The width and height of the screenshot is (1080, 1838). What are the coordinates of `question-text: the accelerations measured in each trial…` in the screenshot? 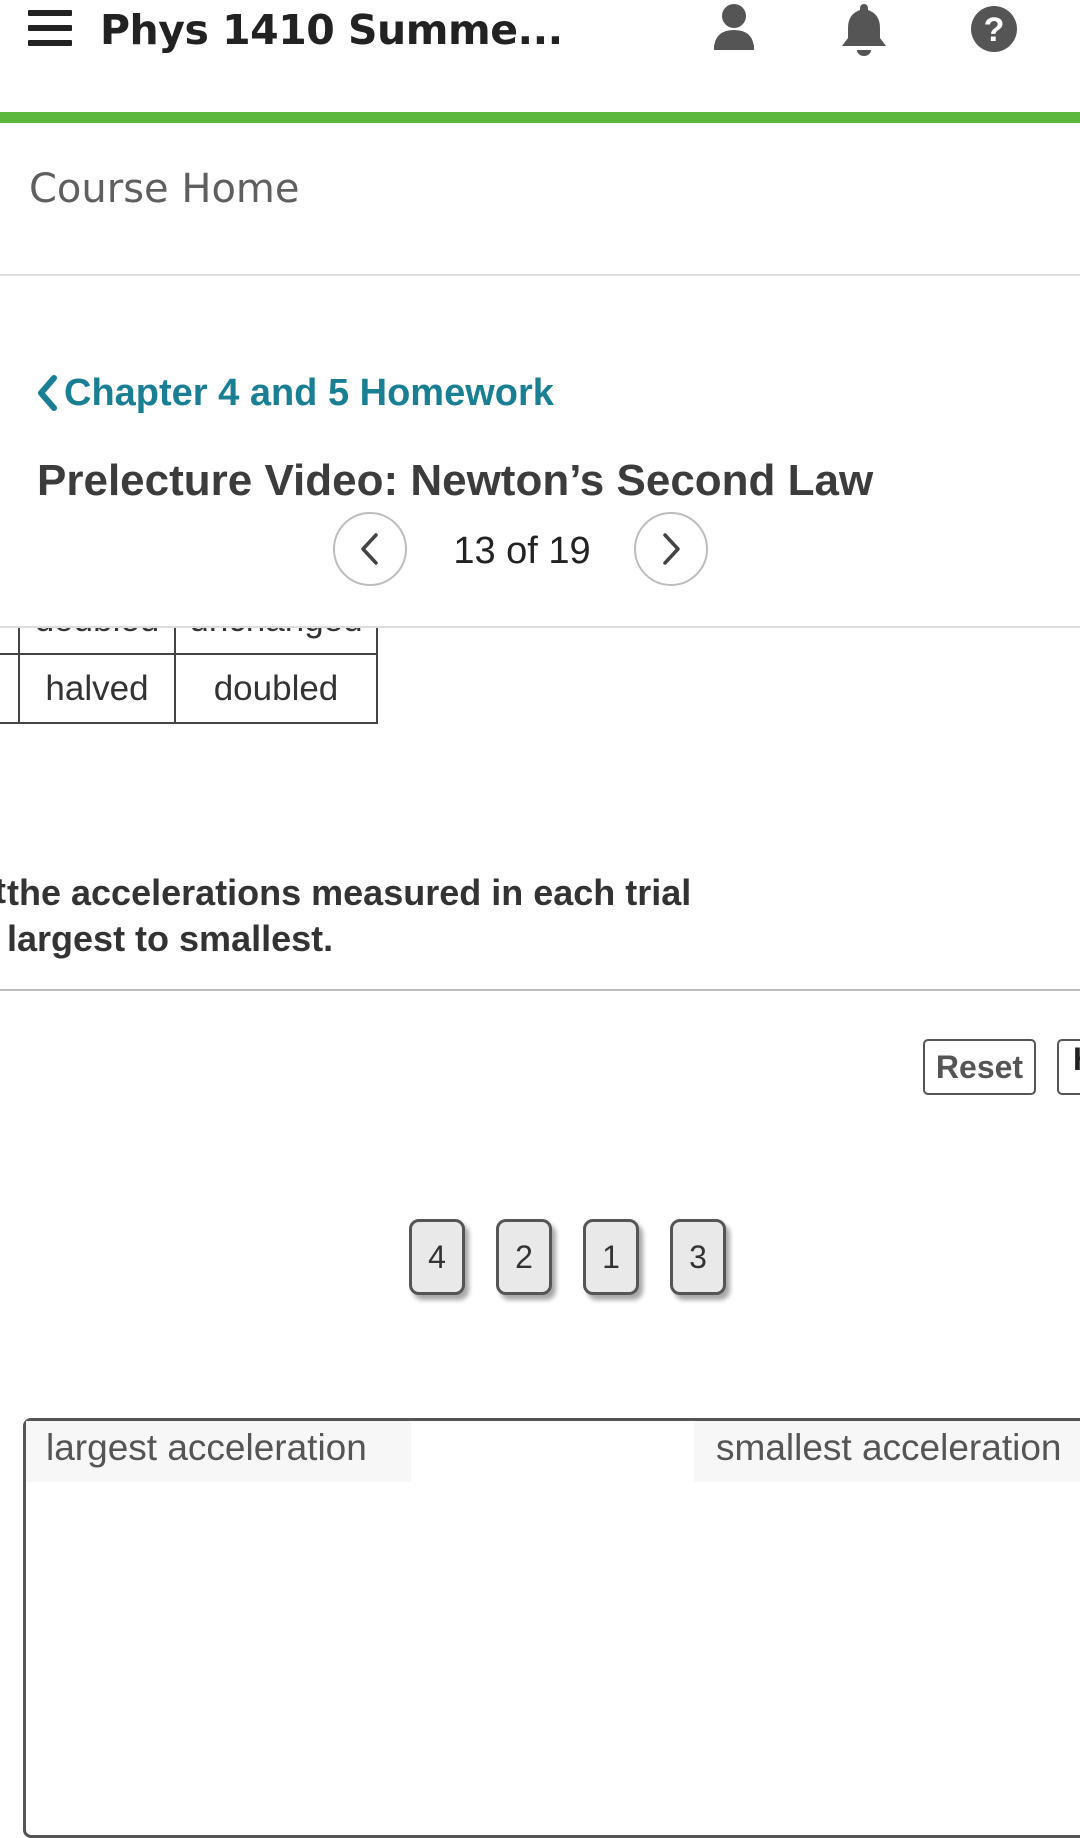 It's located at (367, 916).